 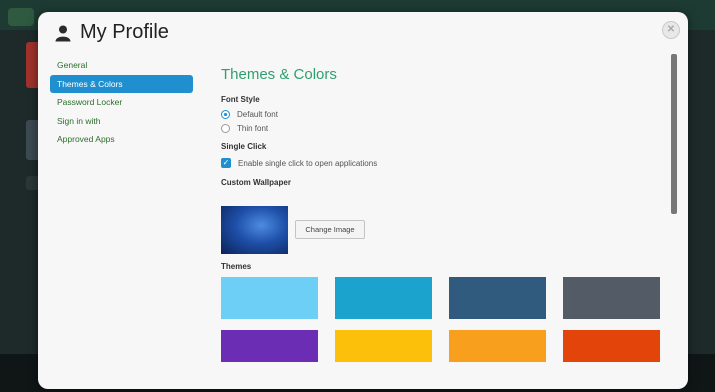 I want to click on theme-swatch-slate, so click(x=611, y=298).